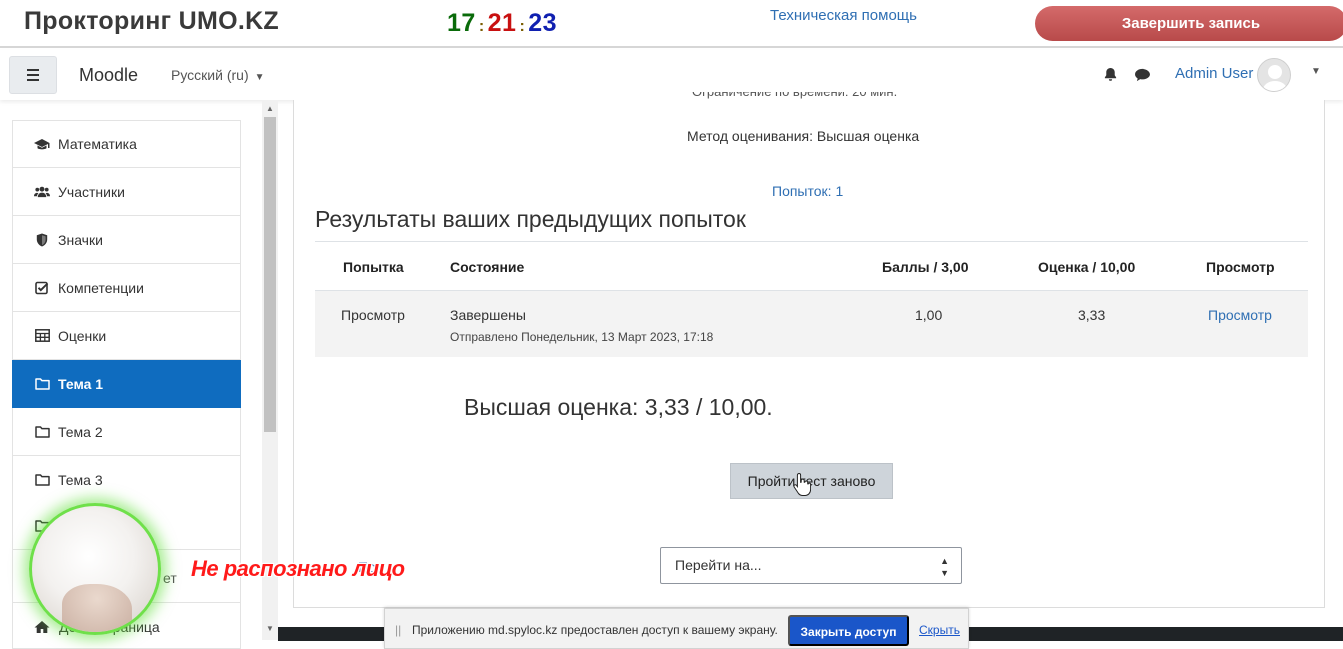 This screenshot has height=649, width=1343. I want to click on user-name: Admin User, so click(1214, 73).